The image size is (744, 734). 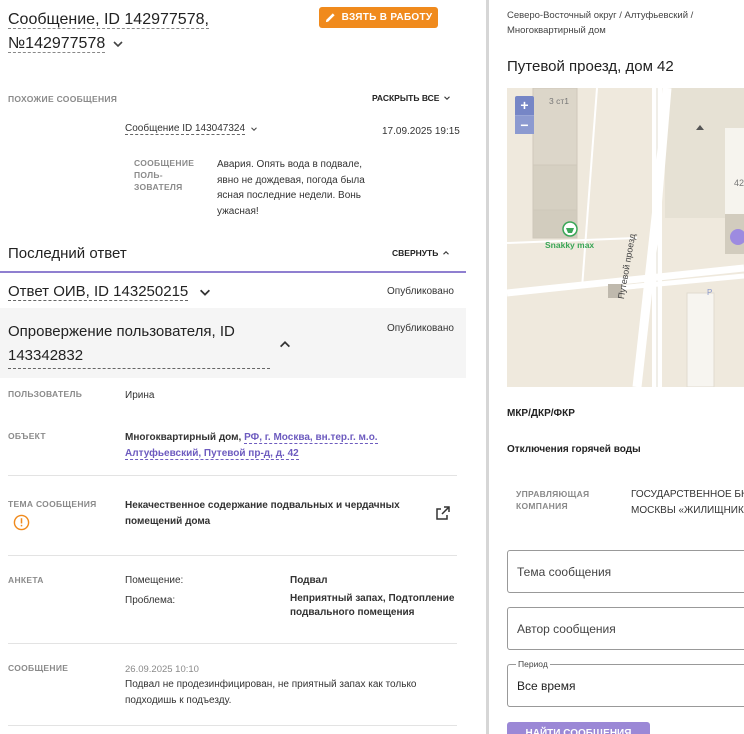 I want to click on breadcrumb-line: Многоквартирный дом, so click(x=556, y=30).